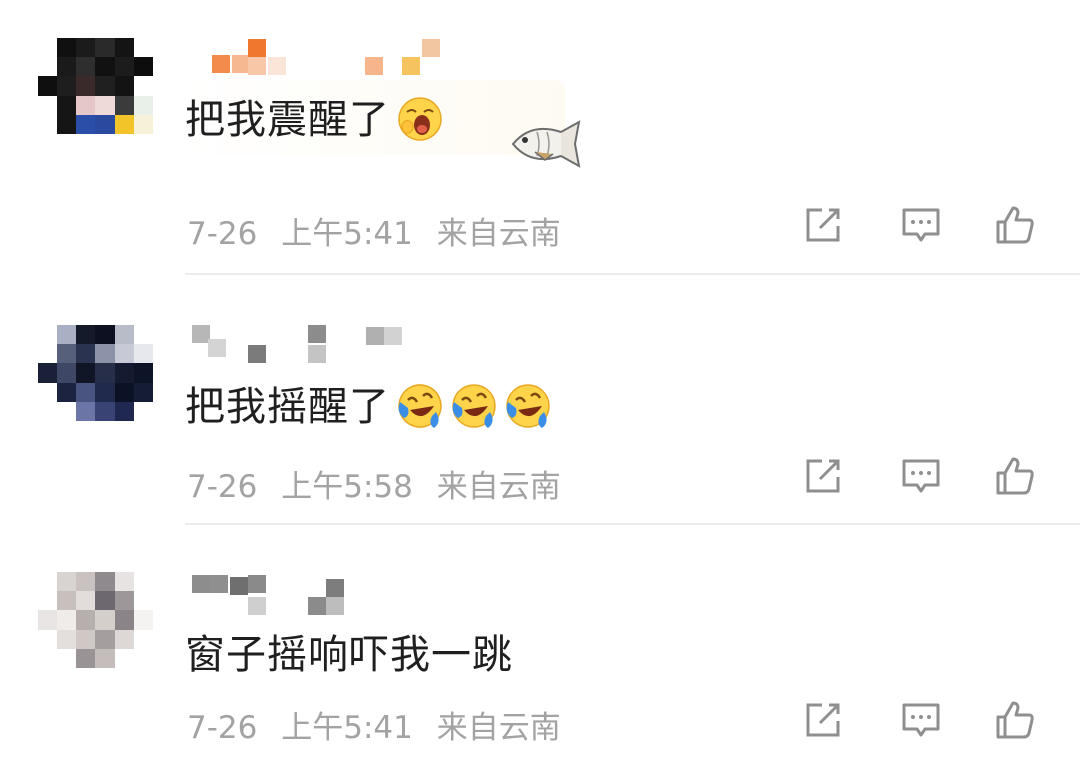 The image size is (1080, 768). What do you see at coordinates (349, 655) in the screenshot?
I see `comment-text: 窗子摇响吓我一跳` at bounding box center [349, 655].